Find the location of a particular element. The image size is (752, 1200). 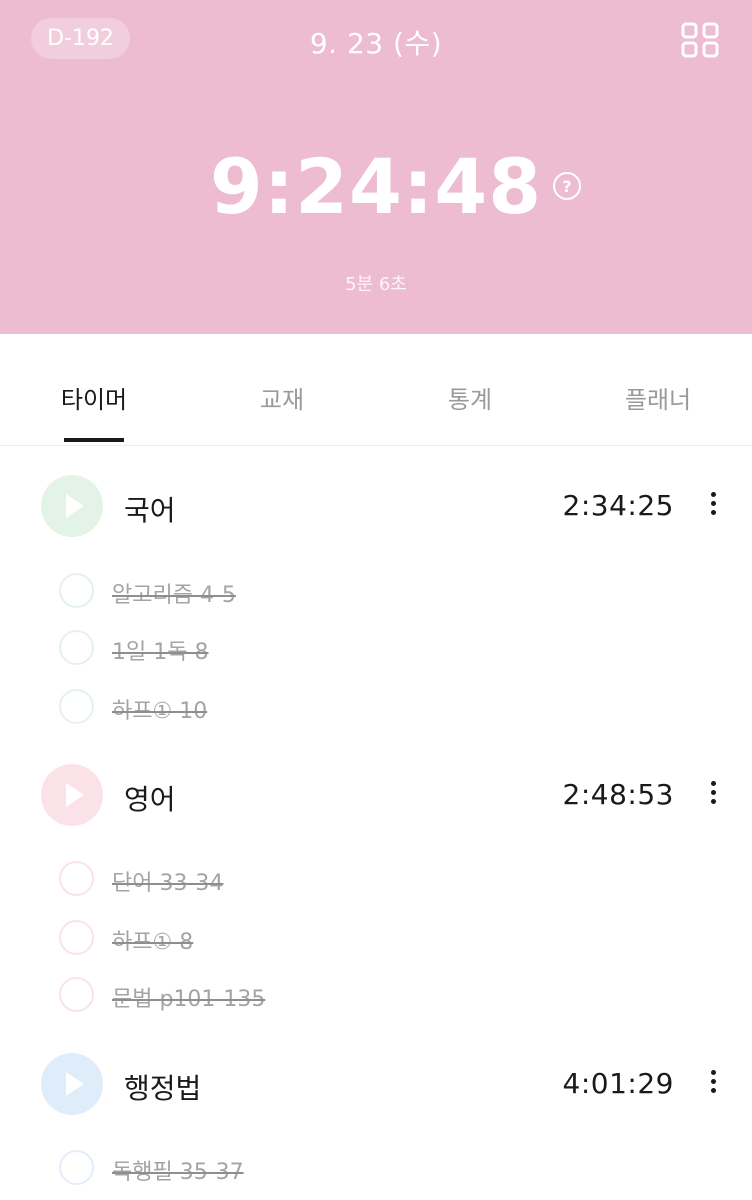

total-study-time: 9:24:48 is located at coordinates (376, 186).